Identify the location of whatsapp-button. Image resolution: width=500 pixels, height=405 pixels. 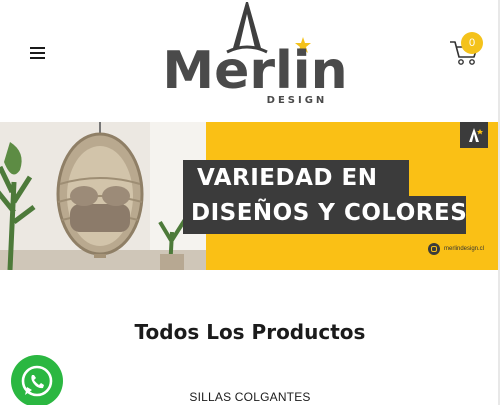
(37, 380).